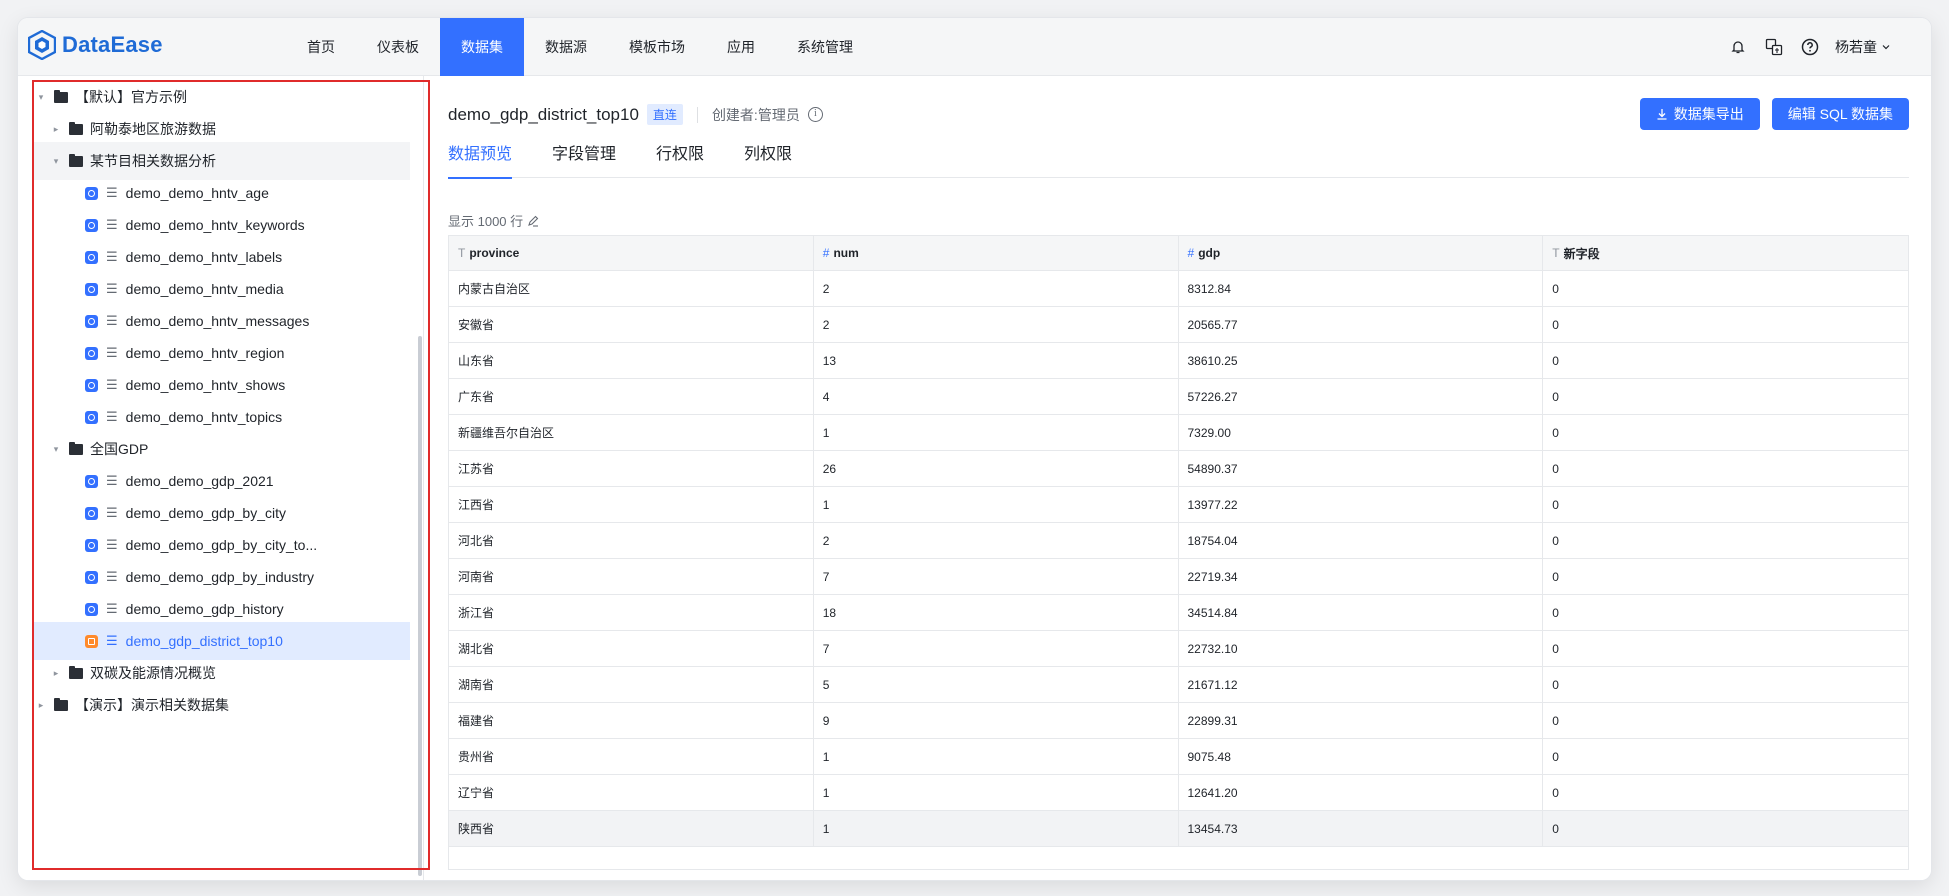 This screenshot has height=896, width=1949. What do you see at coordinates (482, 47) in the screenshot?
I see `nav-item: 数据集` at bounding box center [482, 47].